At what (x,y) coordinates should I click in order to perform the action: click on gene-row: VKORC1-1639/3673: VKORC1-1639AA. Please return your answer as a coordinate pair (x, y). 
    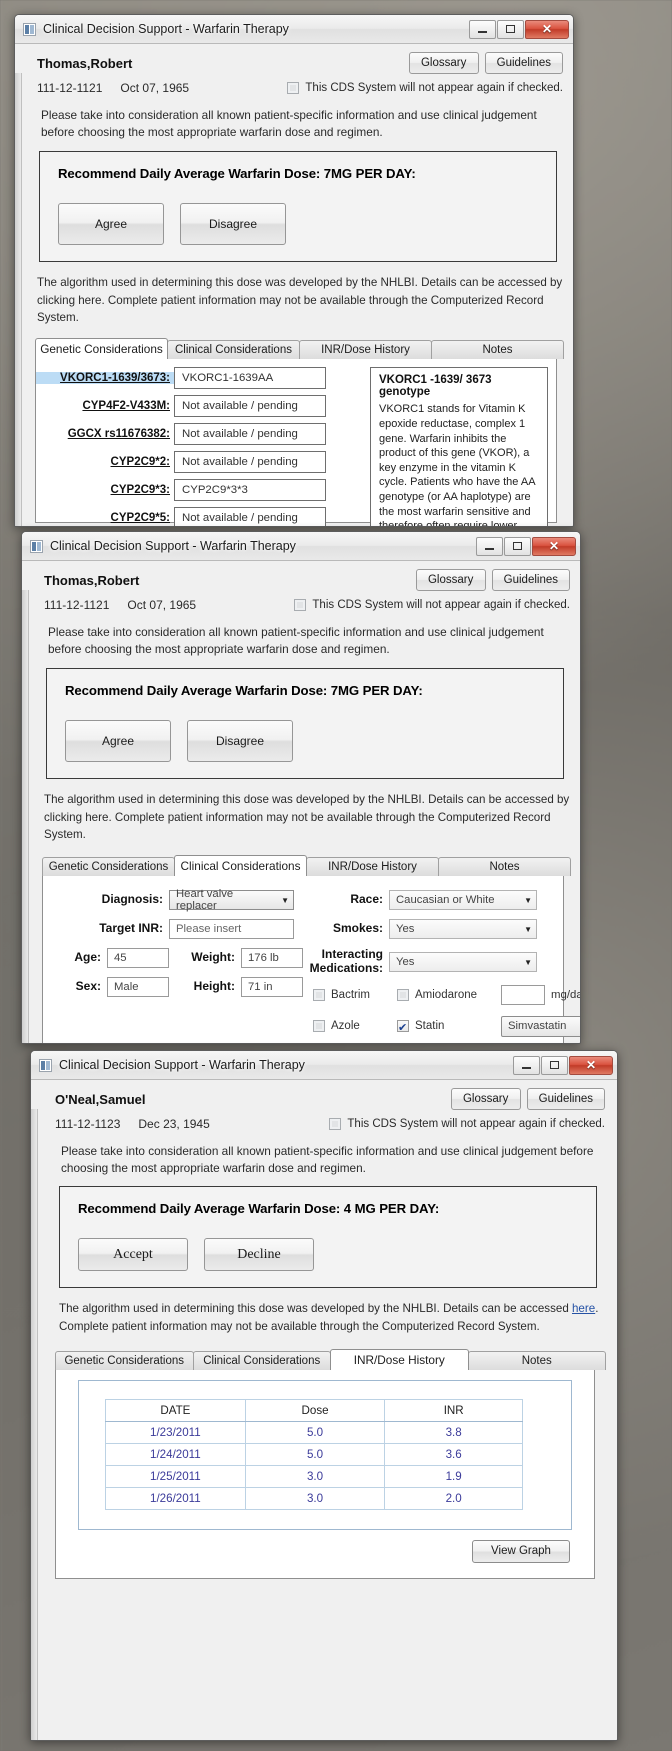
    Looking at the image, I should click on (201, 378).